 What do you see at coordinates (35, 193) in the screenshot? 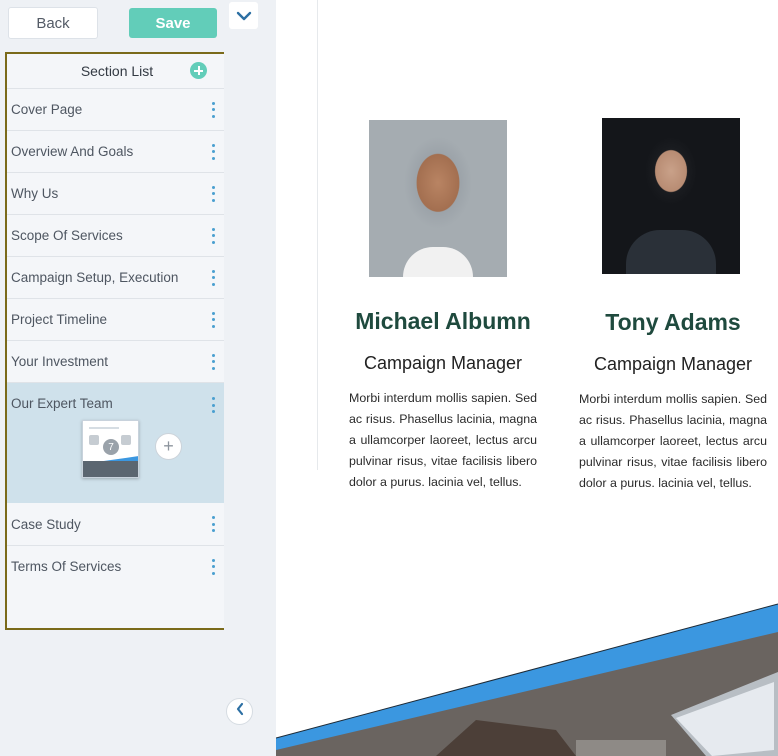
I see `section-item-label: Why Us` at bounding box center [35, 193].